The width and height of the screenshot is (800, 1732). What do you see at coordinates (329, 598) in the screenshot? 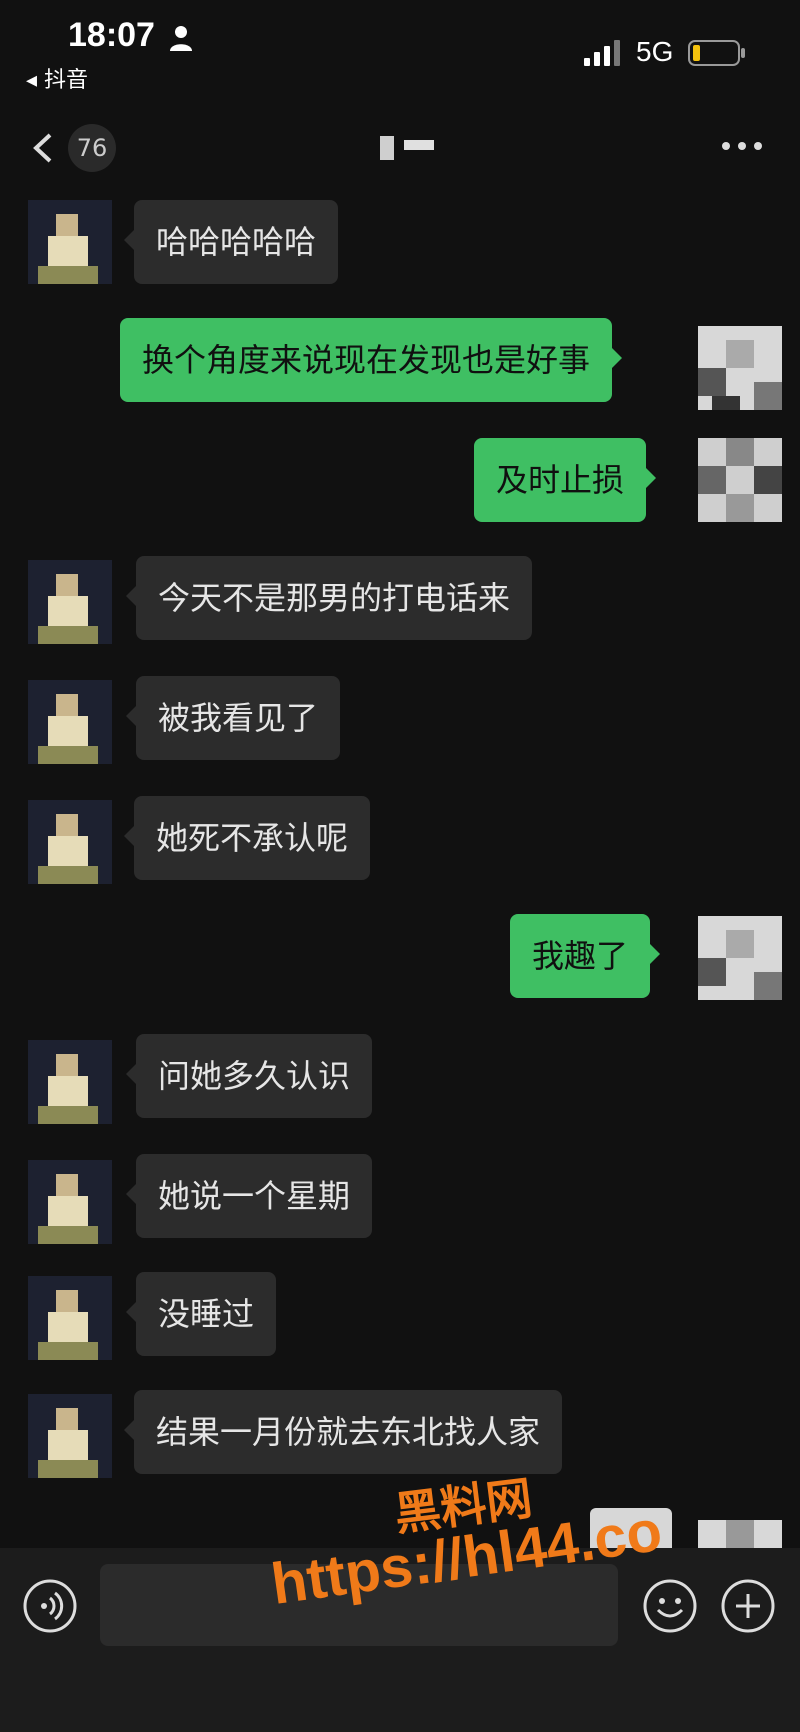
I see `message-text: 今天不是那男的打电话来` at bounding box center [329, 598].